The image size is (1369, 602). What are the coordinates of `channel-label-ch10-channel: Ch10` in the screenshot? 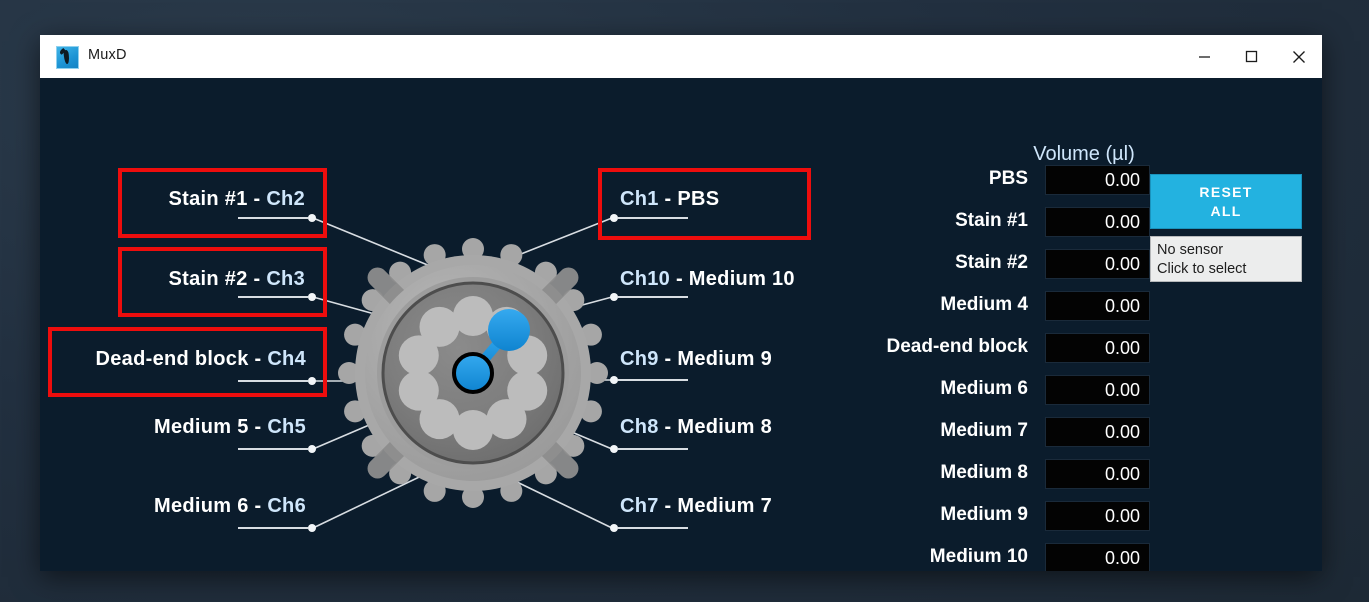 It's located at (645, 279).